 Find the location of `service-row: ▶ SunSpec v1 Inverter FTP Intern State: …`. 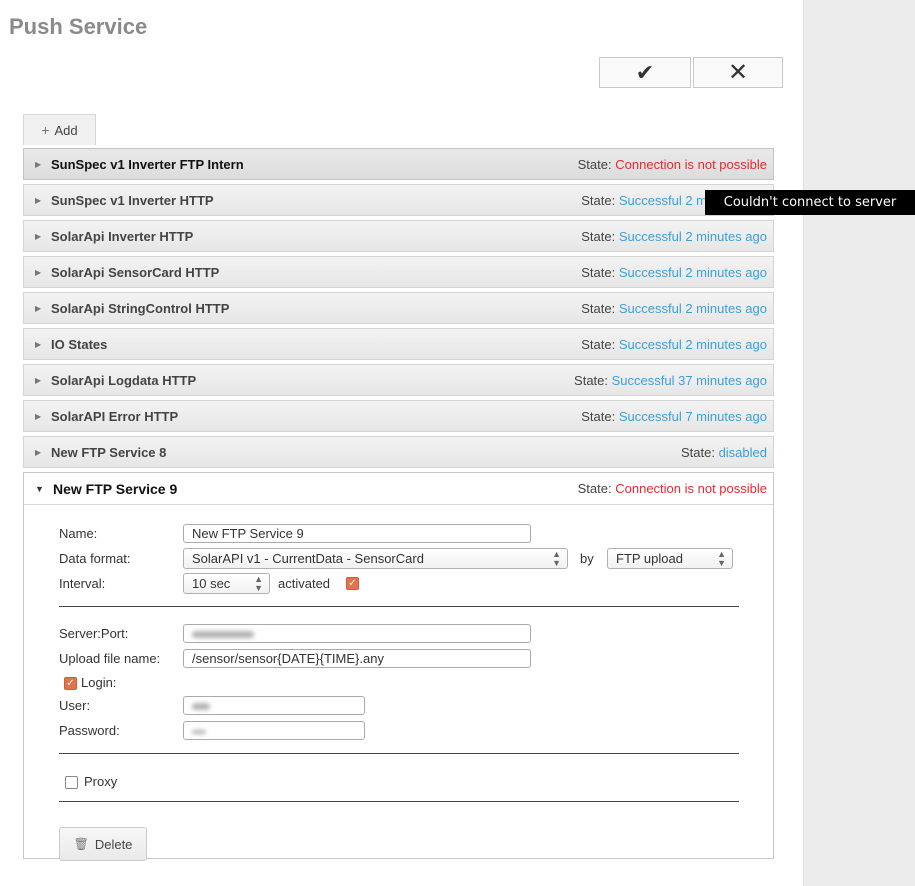

service-row: ▶ SunSpec v1 Inverter FTP Intern State: … is located at coordinates (398, 164).